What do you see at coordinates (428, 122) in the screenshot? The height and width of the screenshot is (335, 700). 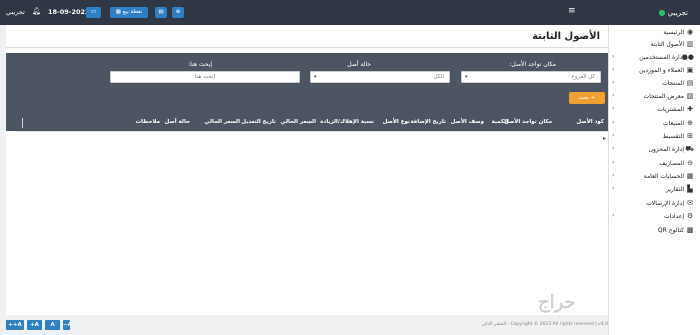 I see `column-header: تاريخ الإضافة` at bounding box center [428, 122].